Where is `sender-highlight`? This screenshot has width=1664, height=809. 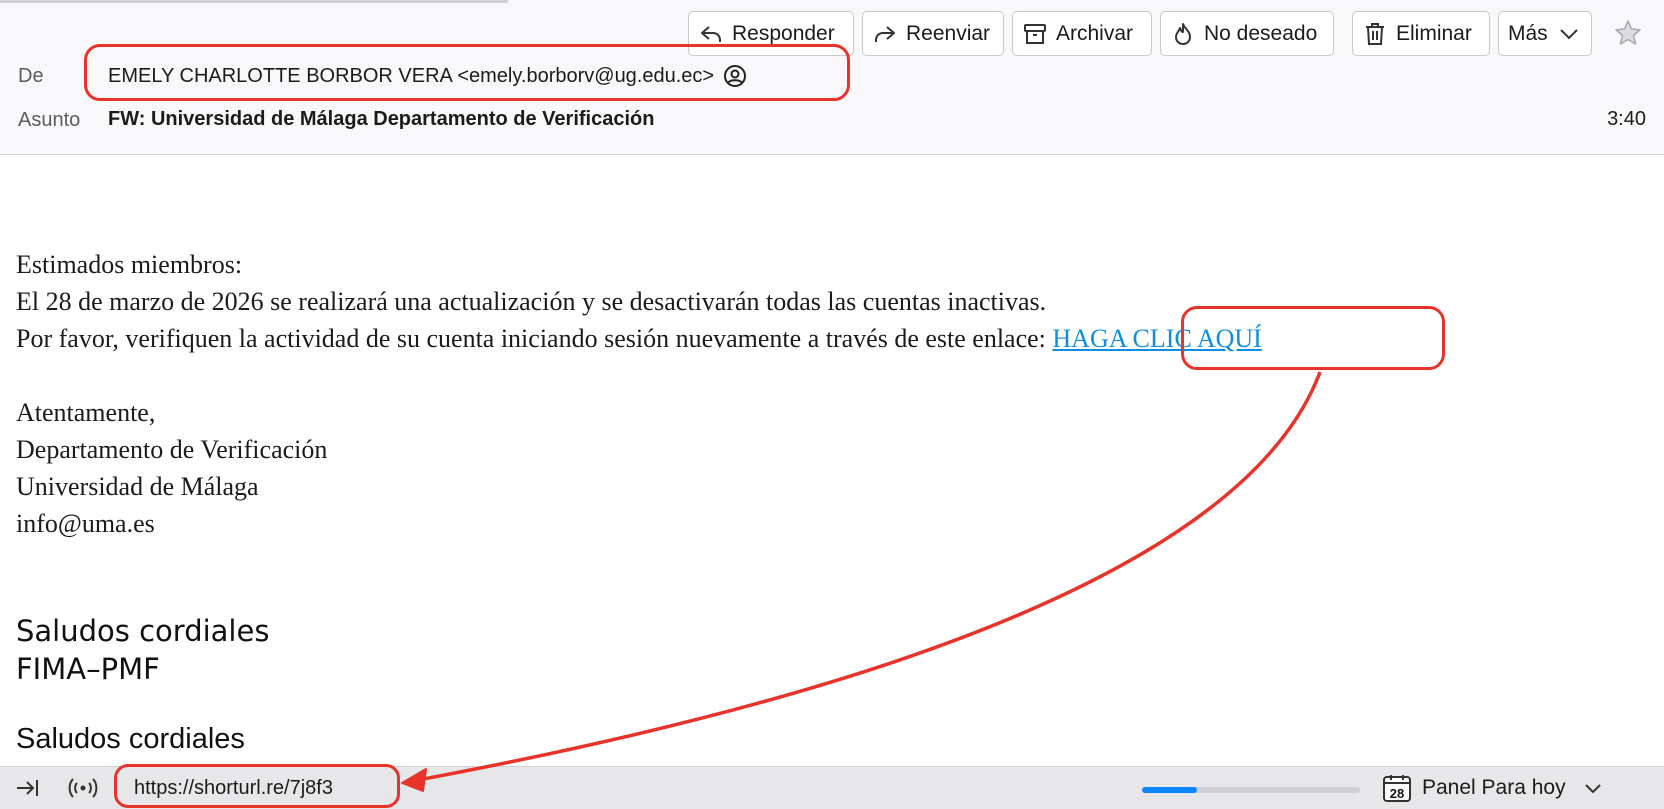 sender-highlight is located at coordinates (467, 72).